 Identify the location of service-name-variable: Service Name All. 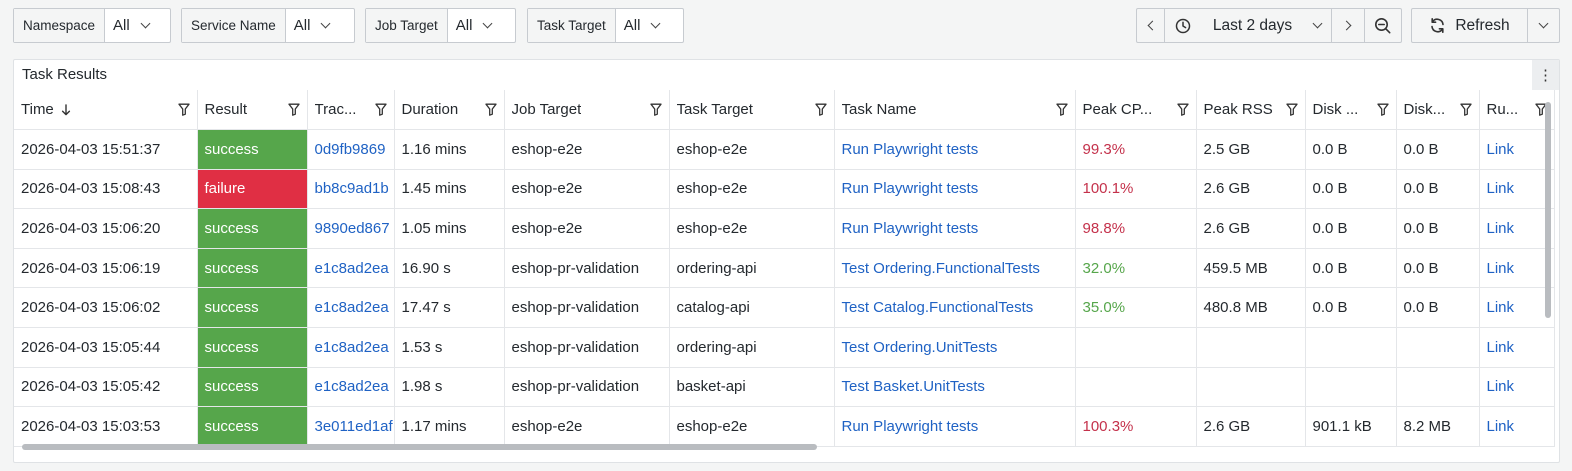
(268, 25).